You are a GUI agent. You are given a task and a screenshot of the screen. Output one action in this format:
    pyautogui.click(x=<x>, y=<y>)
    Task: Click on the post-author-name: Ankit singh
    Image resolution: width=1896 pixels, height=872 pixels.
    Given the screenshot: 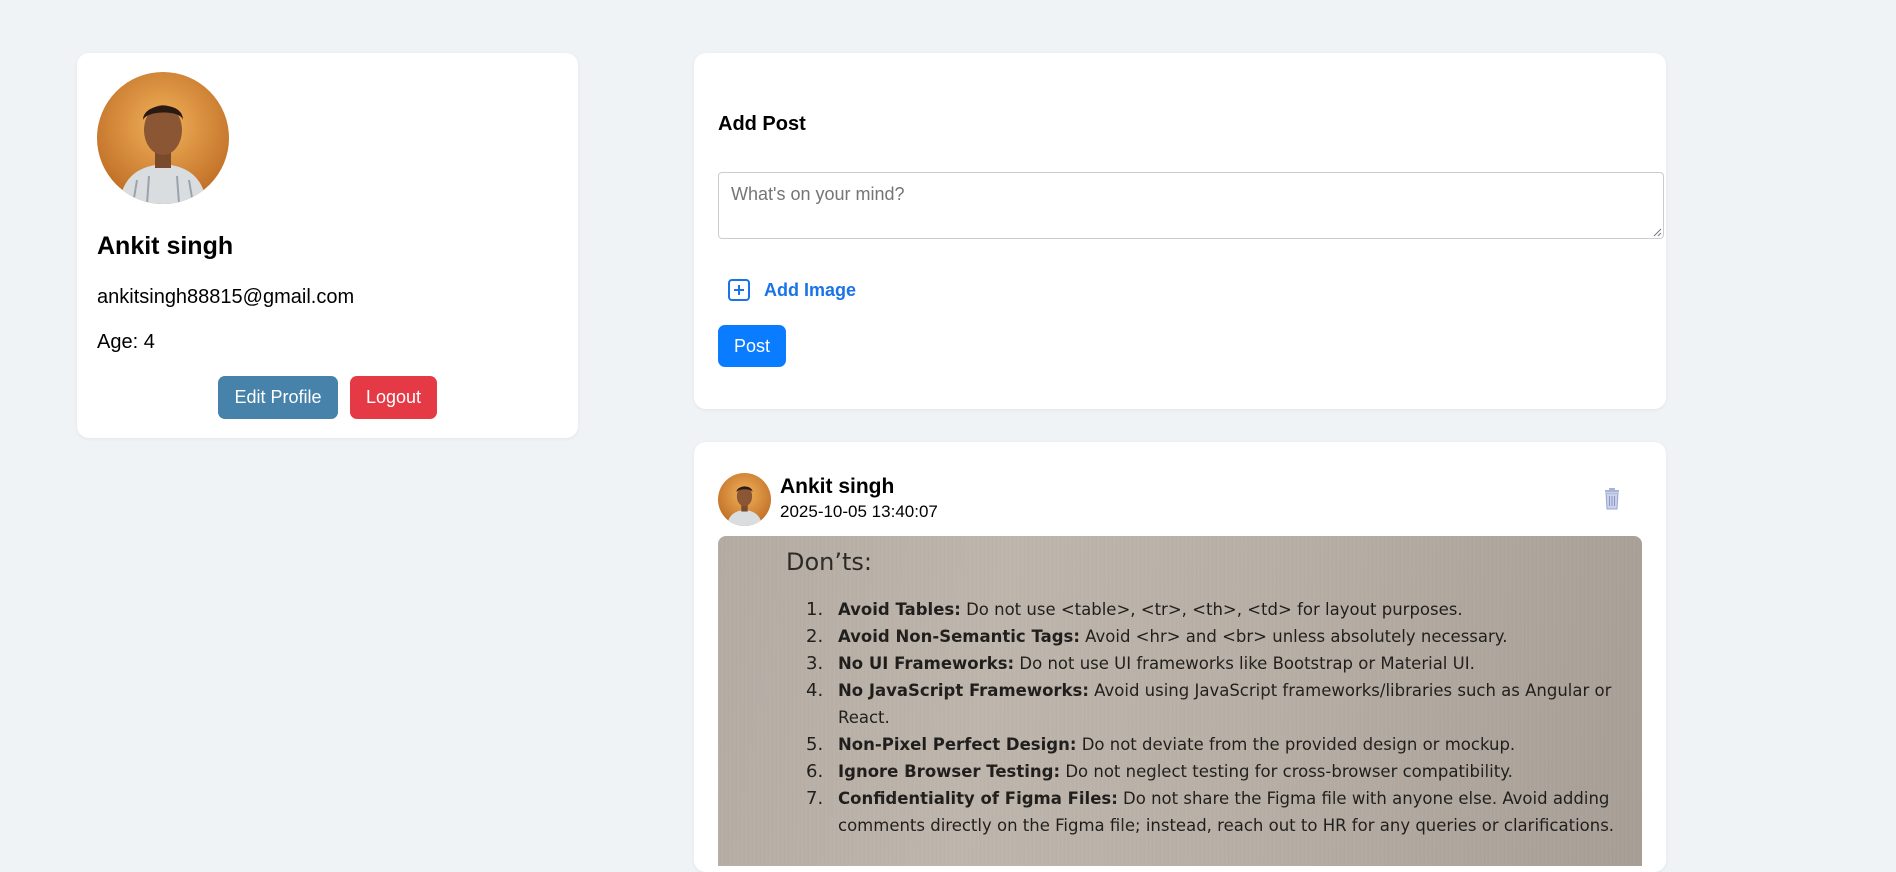 What is the action you would take?
    pyautogui.click(x=837, y=487)
    